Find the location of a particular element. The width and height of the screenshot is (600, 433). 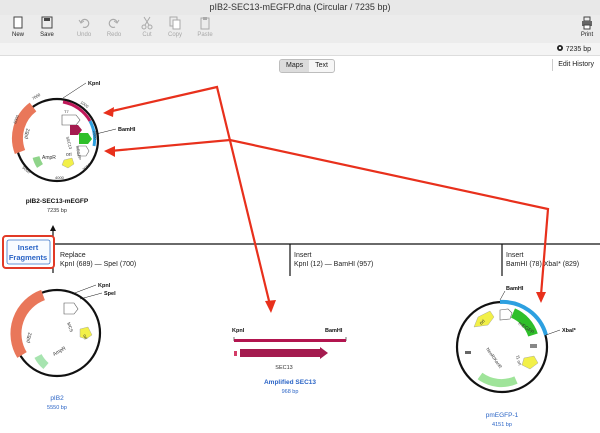

donor-small-arrow is located at coordinates (506, 314).